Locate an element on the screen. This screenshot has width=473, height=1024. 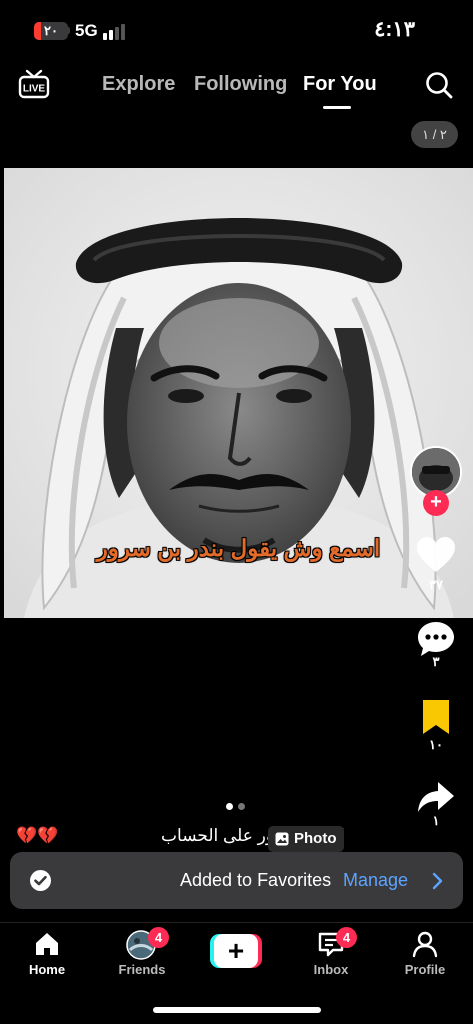
live-icon: LIVE is located at coordinates (34, 84).